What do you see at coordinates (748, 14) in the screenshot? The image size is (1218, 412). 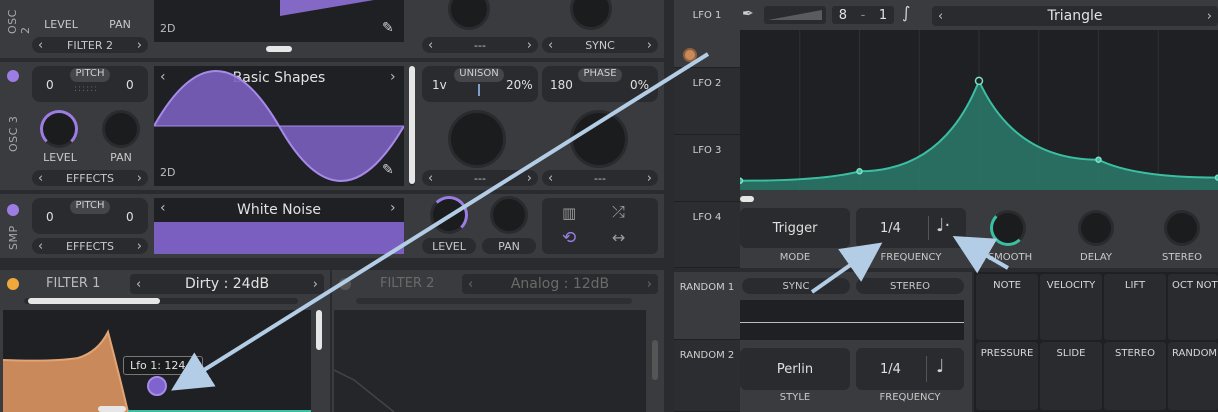 I see `pen-icon: ✒` at bounding box center [748, 14].